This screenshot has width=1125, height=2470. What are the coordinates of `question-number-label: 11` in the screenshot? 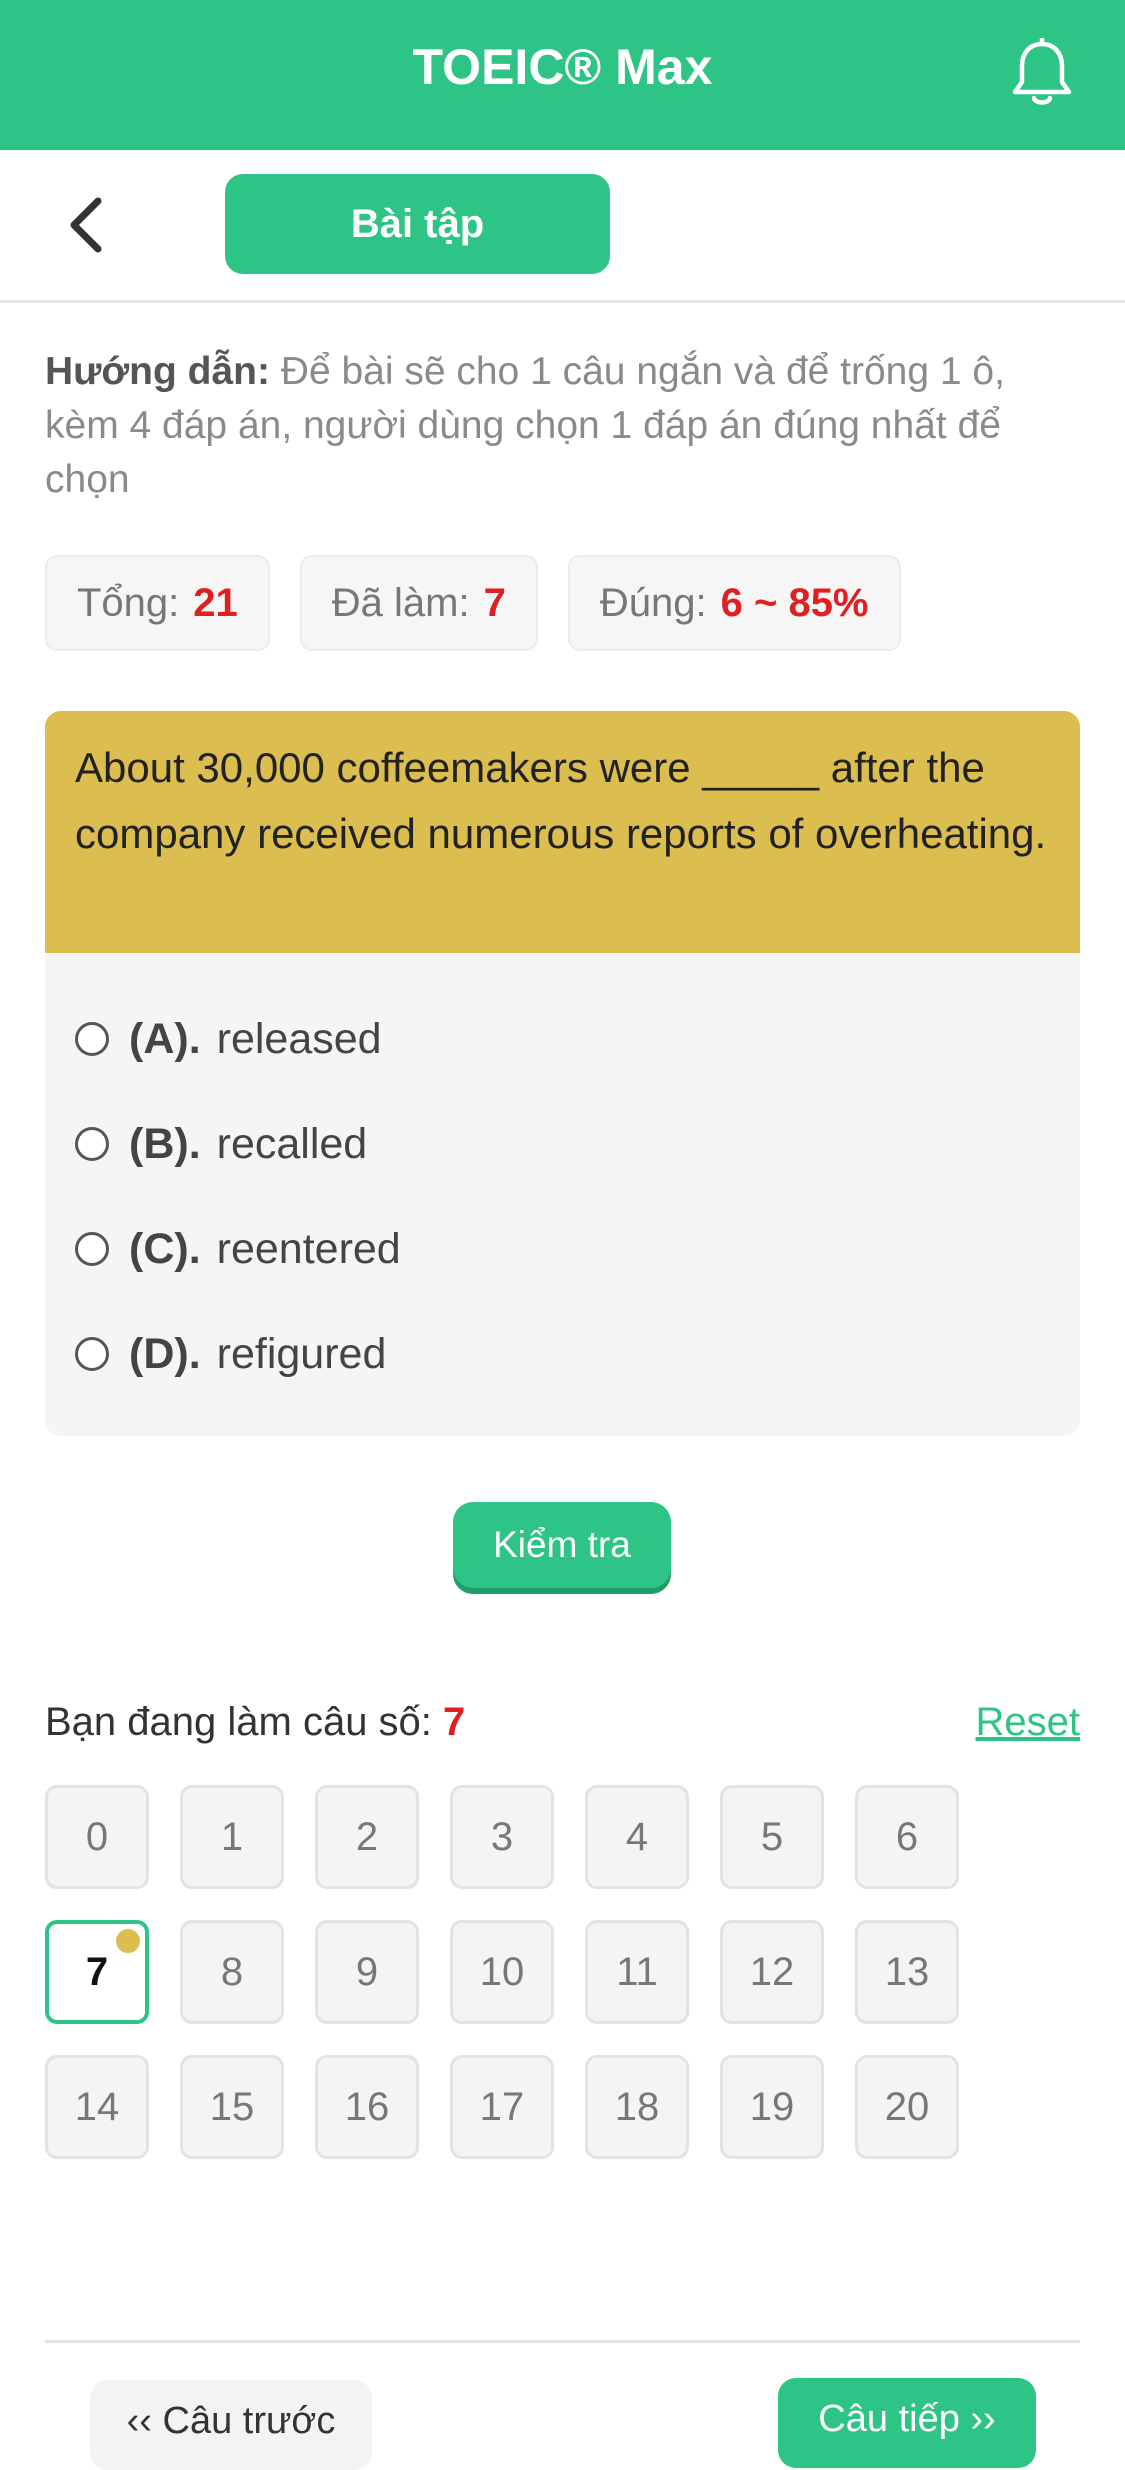 It's located at (637, 1971).